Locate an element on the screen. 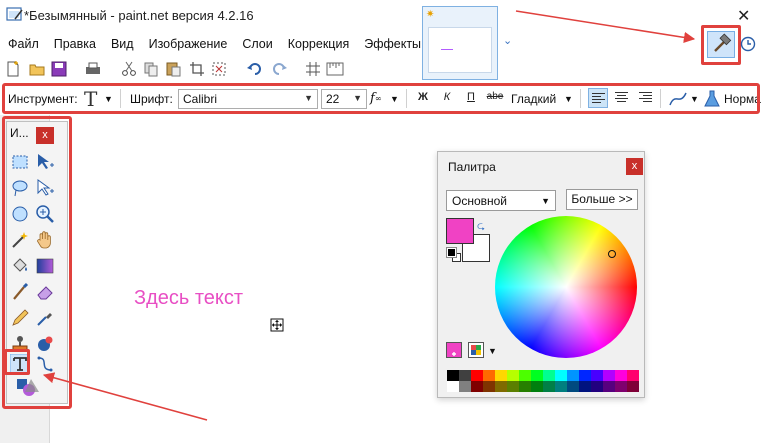  redo-icon is located at coordinates (279, 69).